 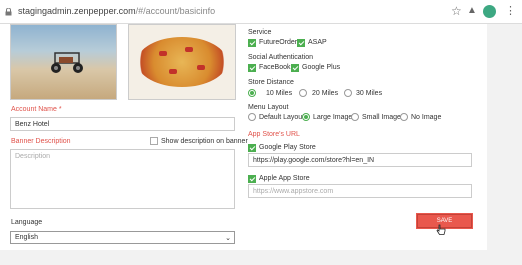 I want to click on extension-icon: ▲, so click(x=472, y=10).